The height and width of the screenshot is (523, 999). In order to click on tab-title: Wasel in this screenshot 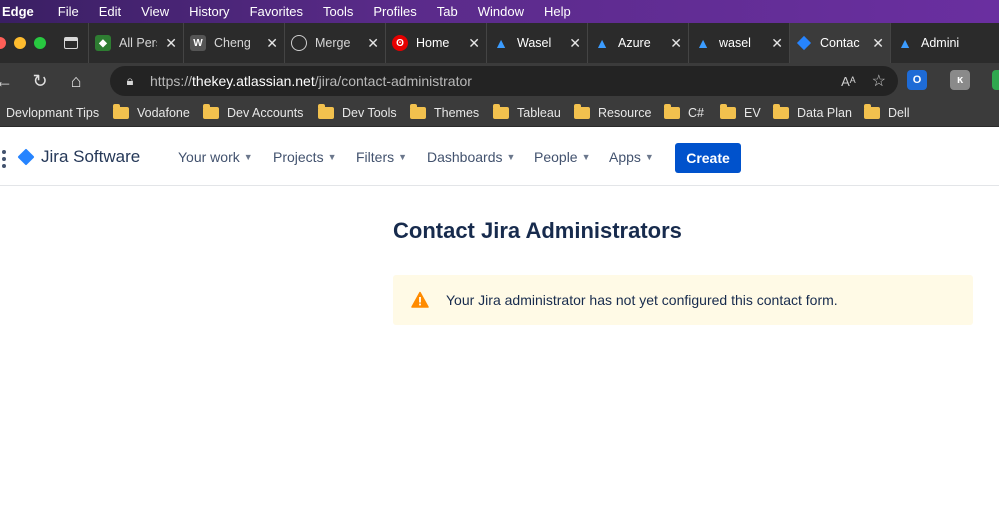, I will do `click(534, 43)`.